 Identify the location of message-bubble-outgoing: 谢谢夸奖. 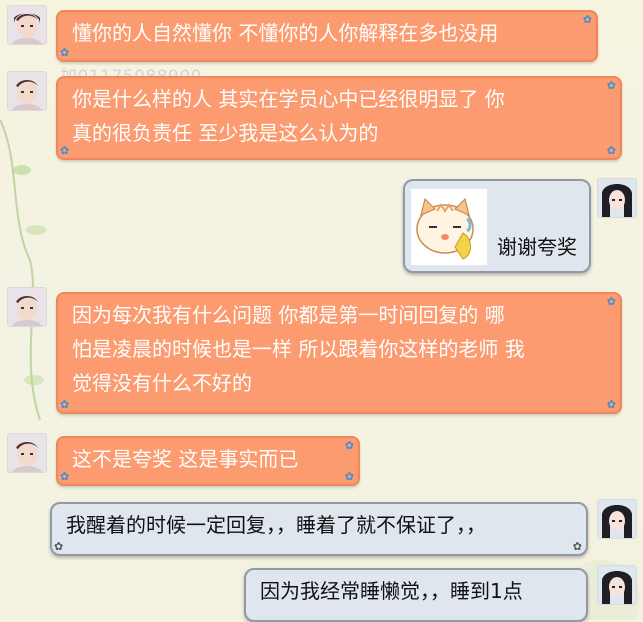
(497, 226).